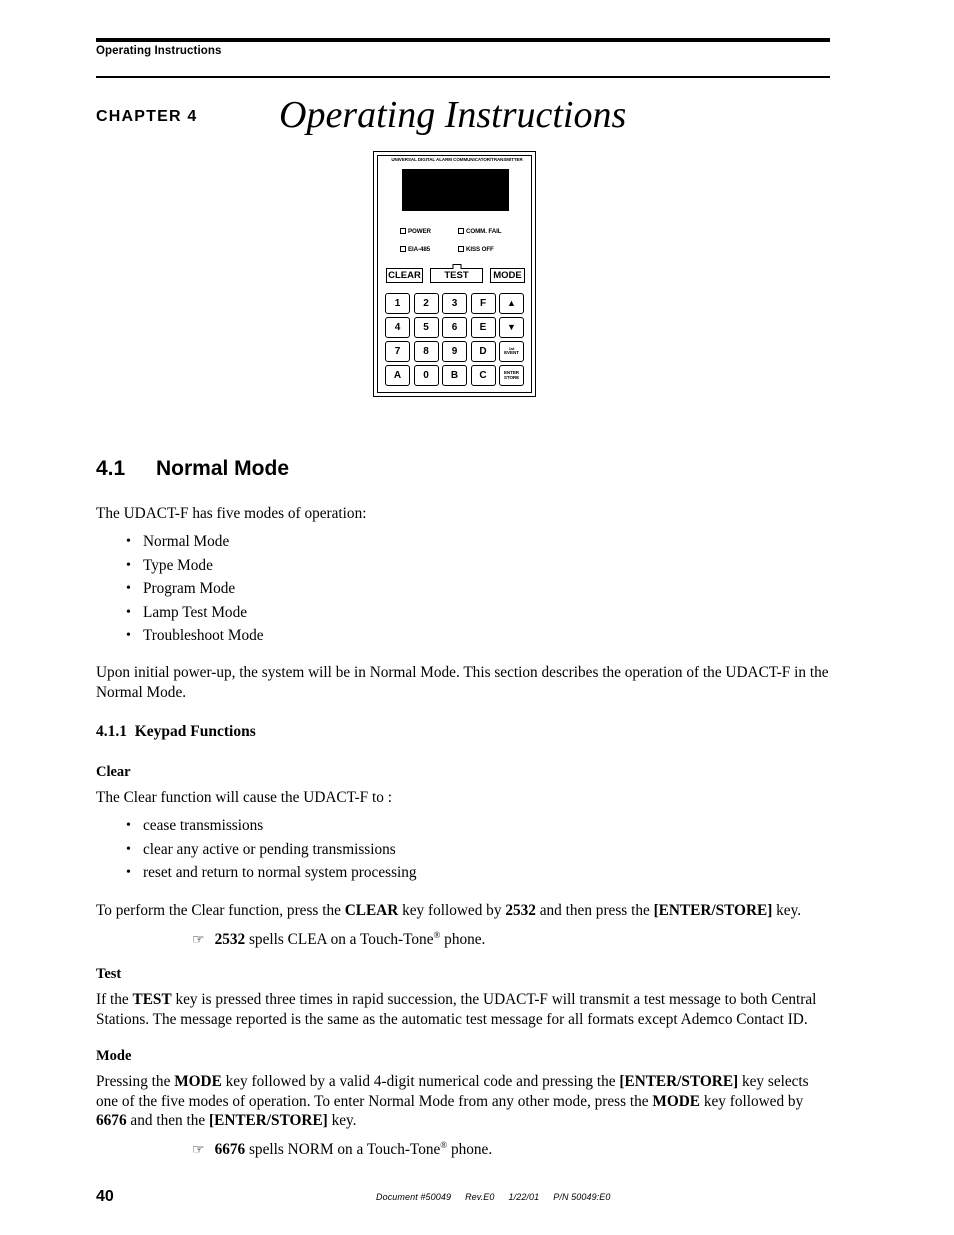 This screenshot has height=1235, width=954. I want to click on key-b: B, so click(454, 375).